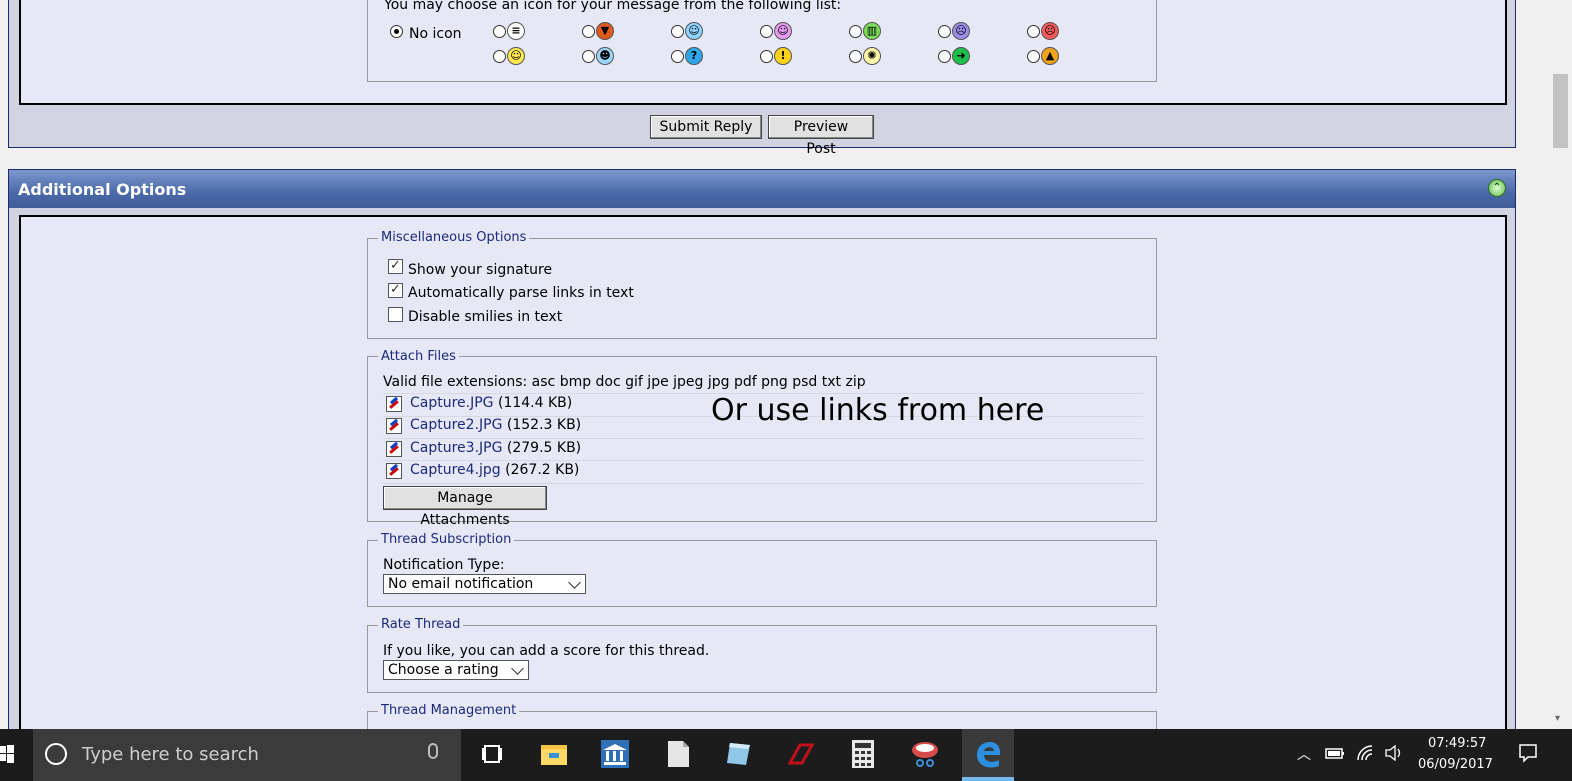 The image size is (1572, 781). What do you see at coordinates (694, 56) in the screenshot?
I see `question-icon: ?` at bounding box center [694, 56].